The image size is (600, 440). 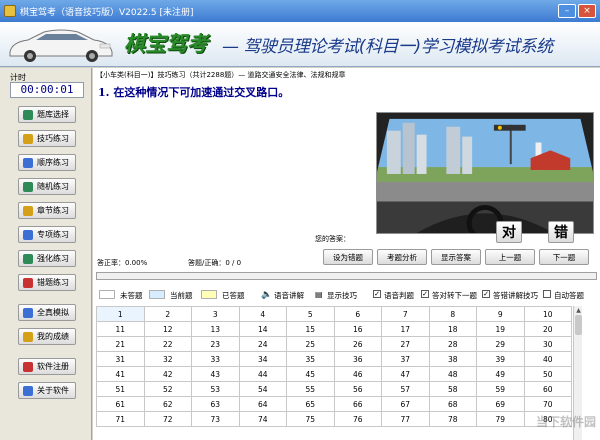 I want to click on question-cell: 45, so click(x=310, y=374).